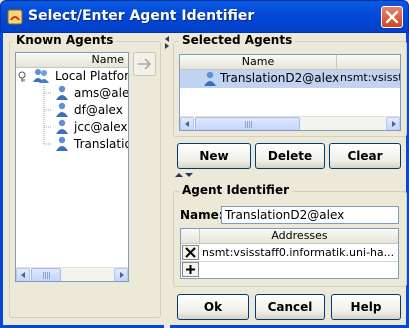 Image resolution: width=409 pixels, height=328 pixels. I want to click on collapse-up-icon, so click(184, 175).